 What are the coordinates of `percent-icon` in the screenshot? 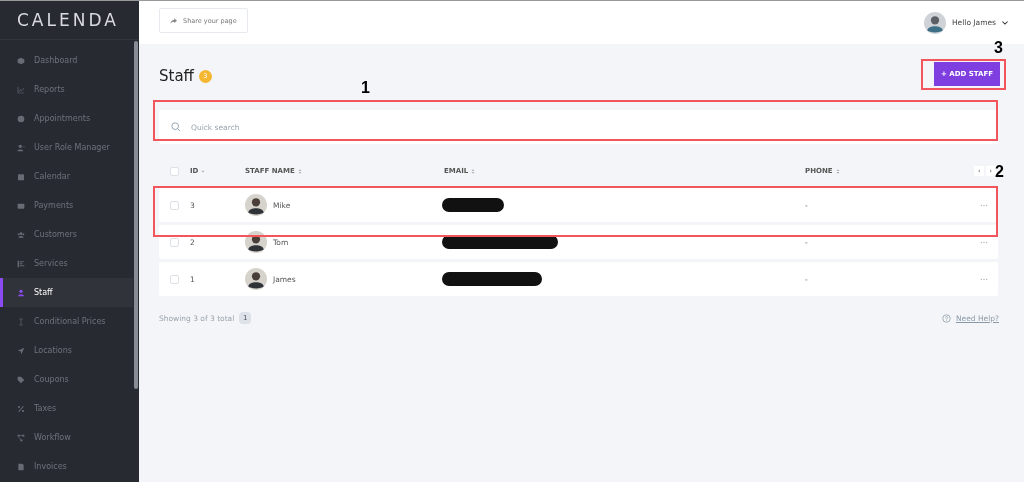 It's located at (21, 408).